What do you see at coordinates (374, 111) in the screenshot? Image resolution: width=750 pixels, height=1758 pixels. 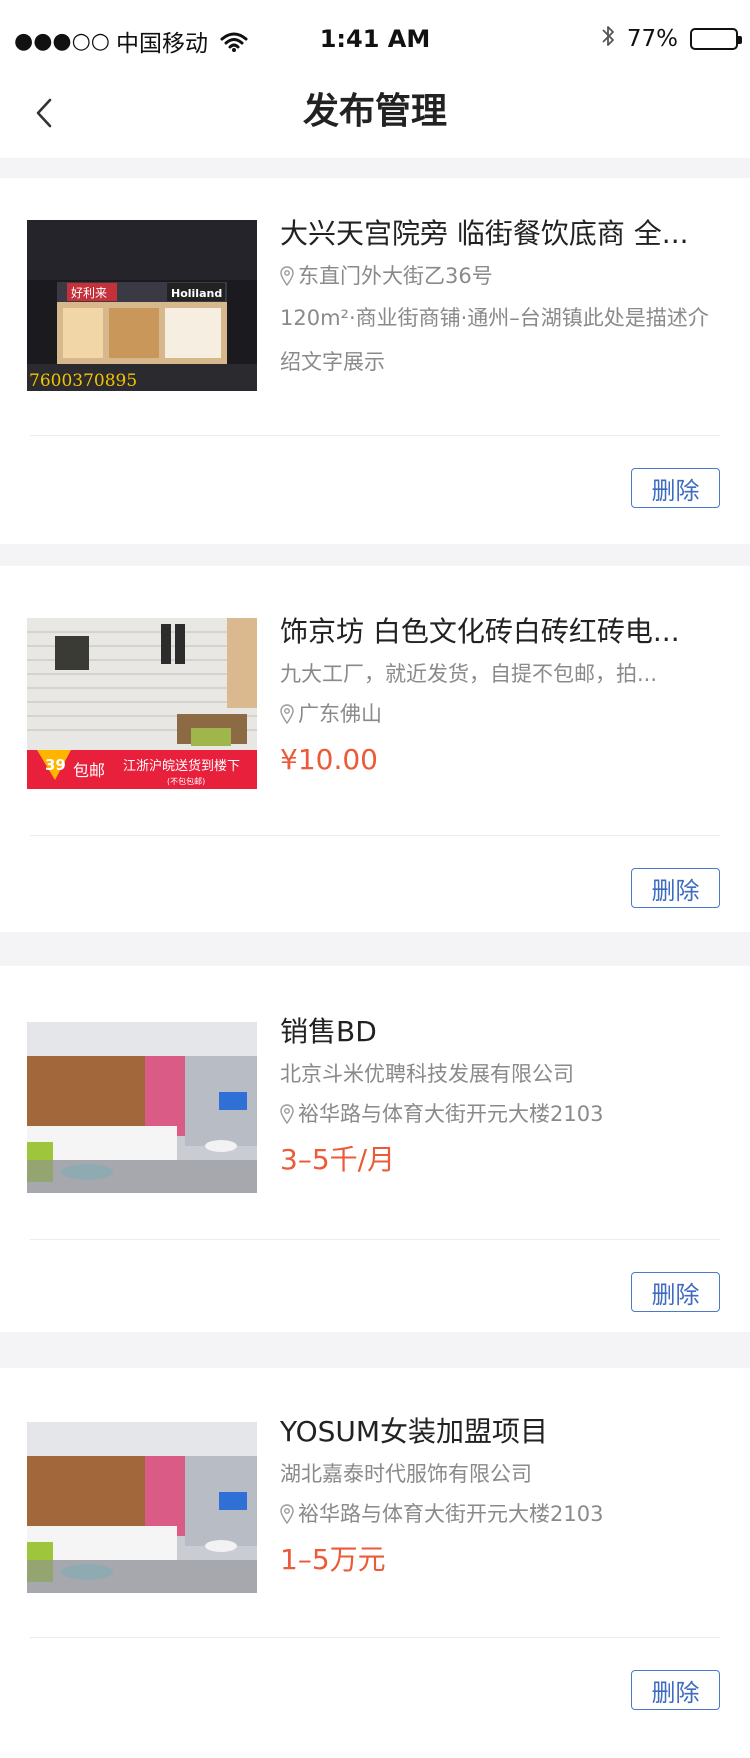 I see `page-title: 发布管理` at bounding box center [374, 111].